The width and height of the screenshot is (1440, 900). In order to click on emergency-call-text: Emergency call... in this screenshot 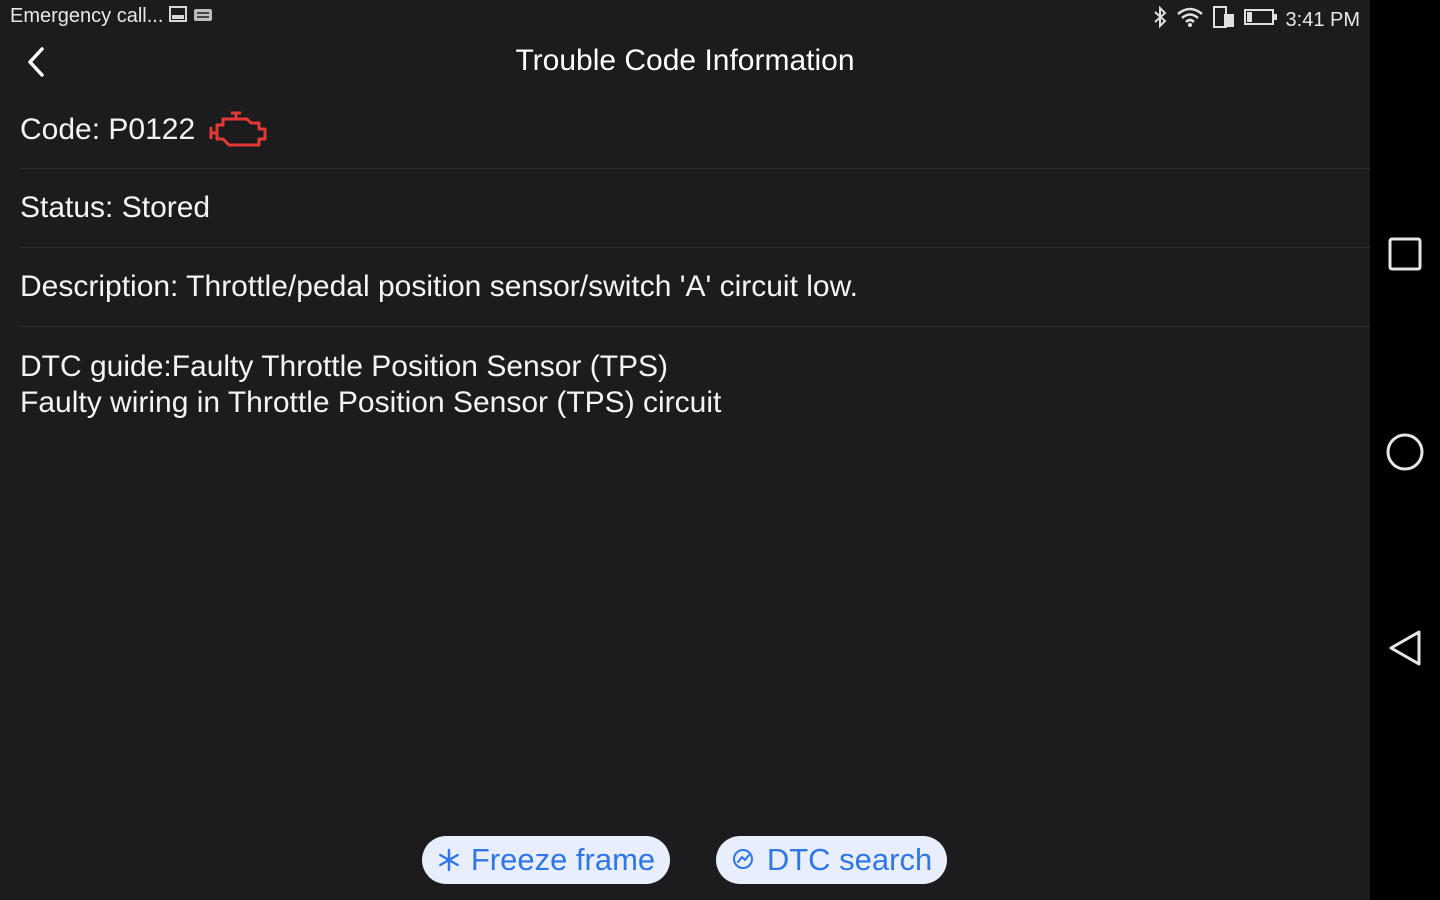, I will do `click(87, 16)`.